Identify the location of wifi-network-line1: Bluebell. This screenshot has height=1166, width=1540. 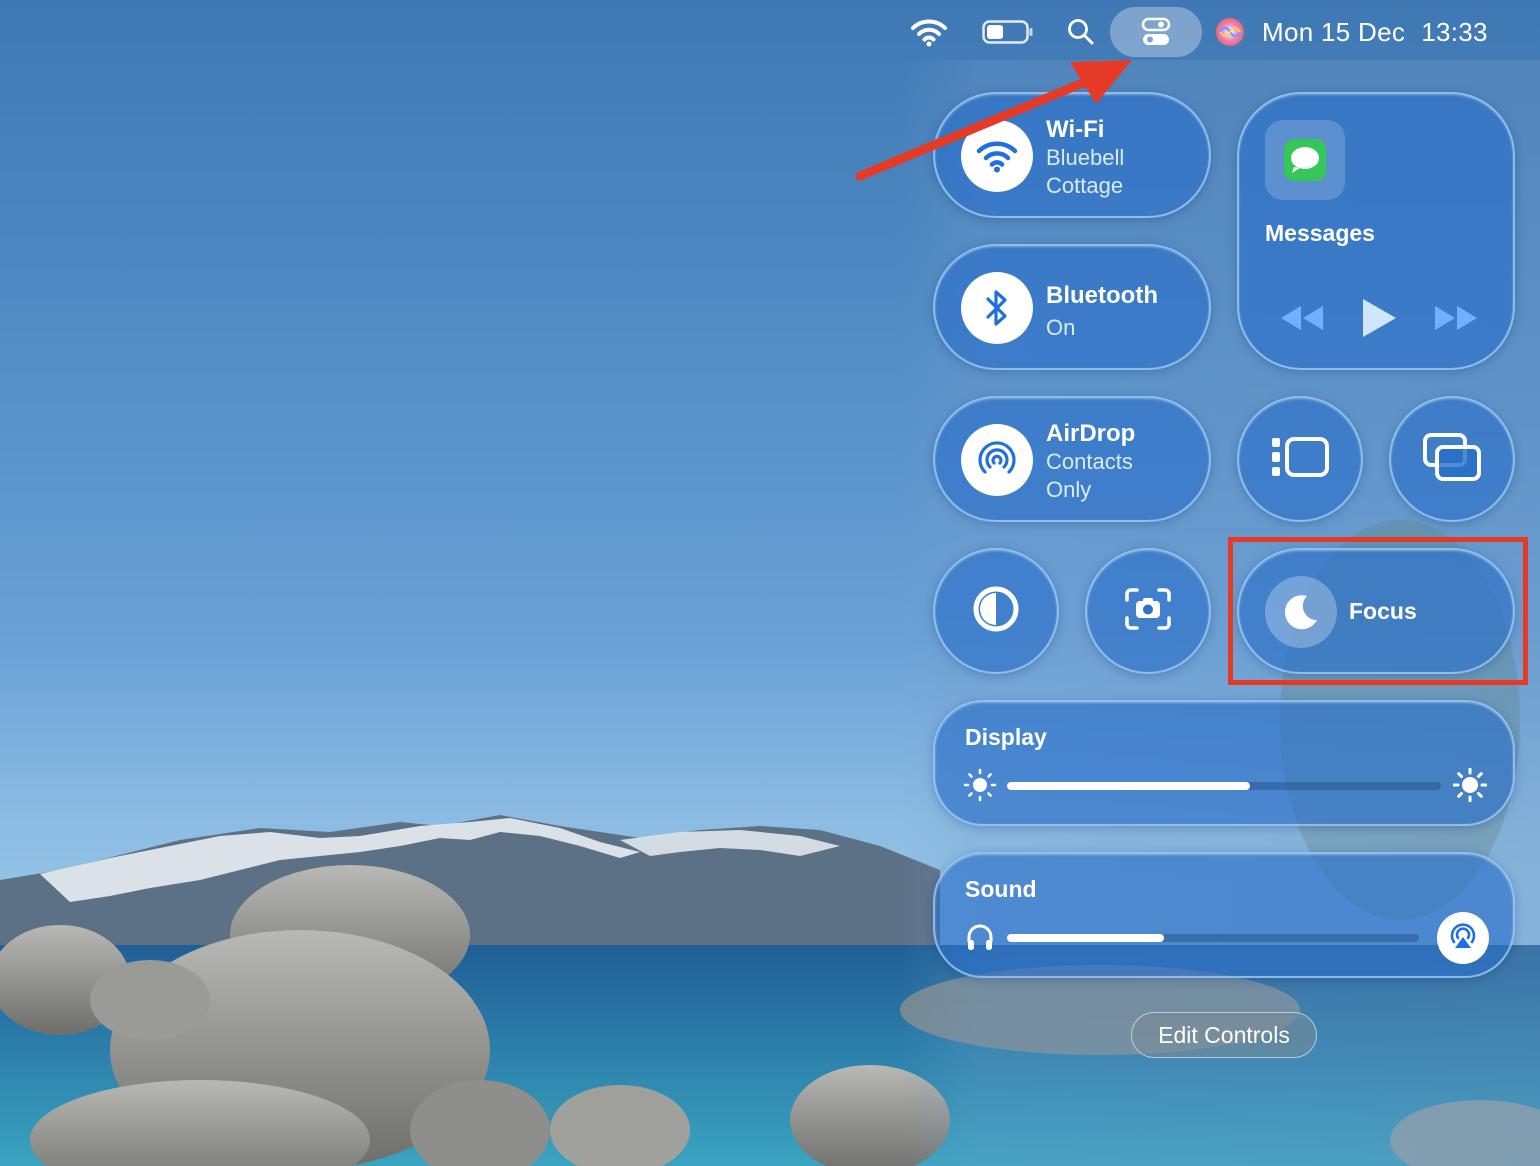
(1085, 157).